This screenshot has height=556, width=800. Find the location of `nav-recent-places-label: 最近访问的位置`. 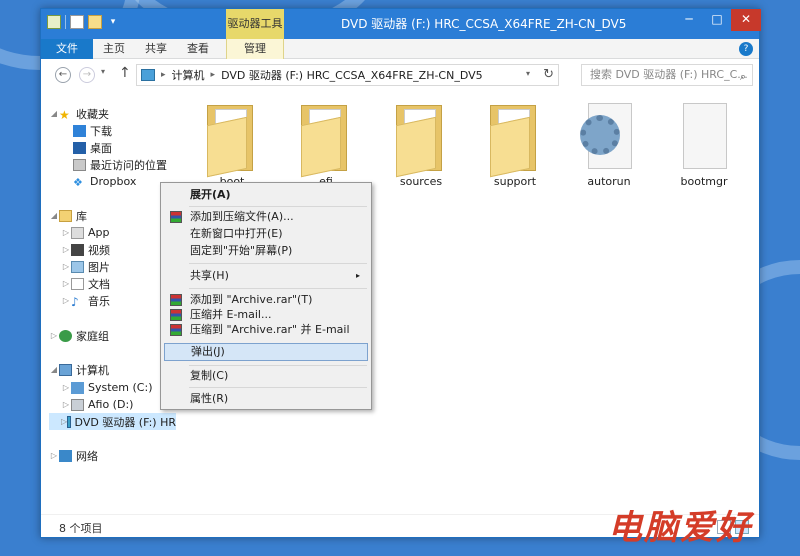

nav-recent-places-label: 最近访问的位置 is located at coordinates (128, 165).